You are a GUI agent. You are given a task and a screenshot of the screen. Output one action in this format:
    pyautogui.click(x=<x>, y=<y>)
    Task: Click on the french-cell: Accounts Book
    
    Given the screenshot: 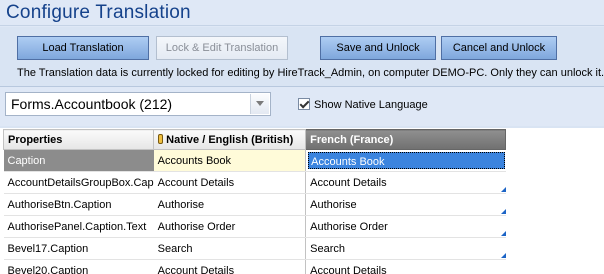 What is the action you would take?
    pyautogui.click(x=405, y=160)
    